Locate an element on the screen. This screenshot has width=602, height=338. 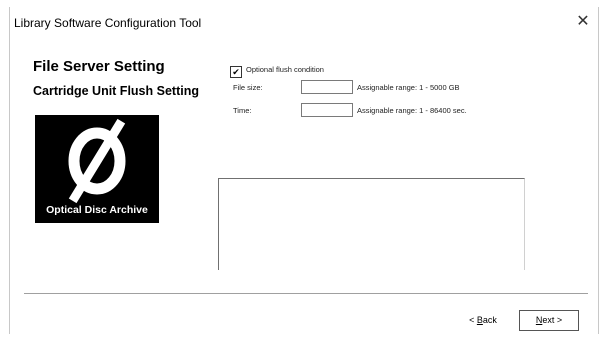
title-bar: Library Software Configuration Tool ✕ is located at coordinates (304, 22).